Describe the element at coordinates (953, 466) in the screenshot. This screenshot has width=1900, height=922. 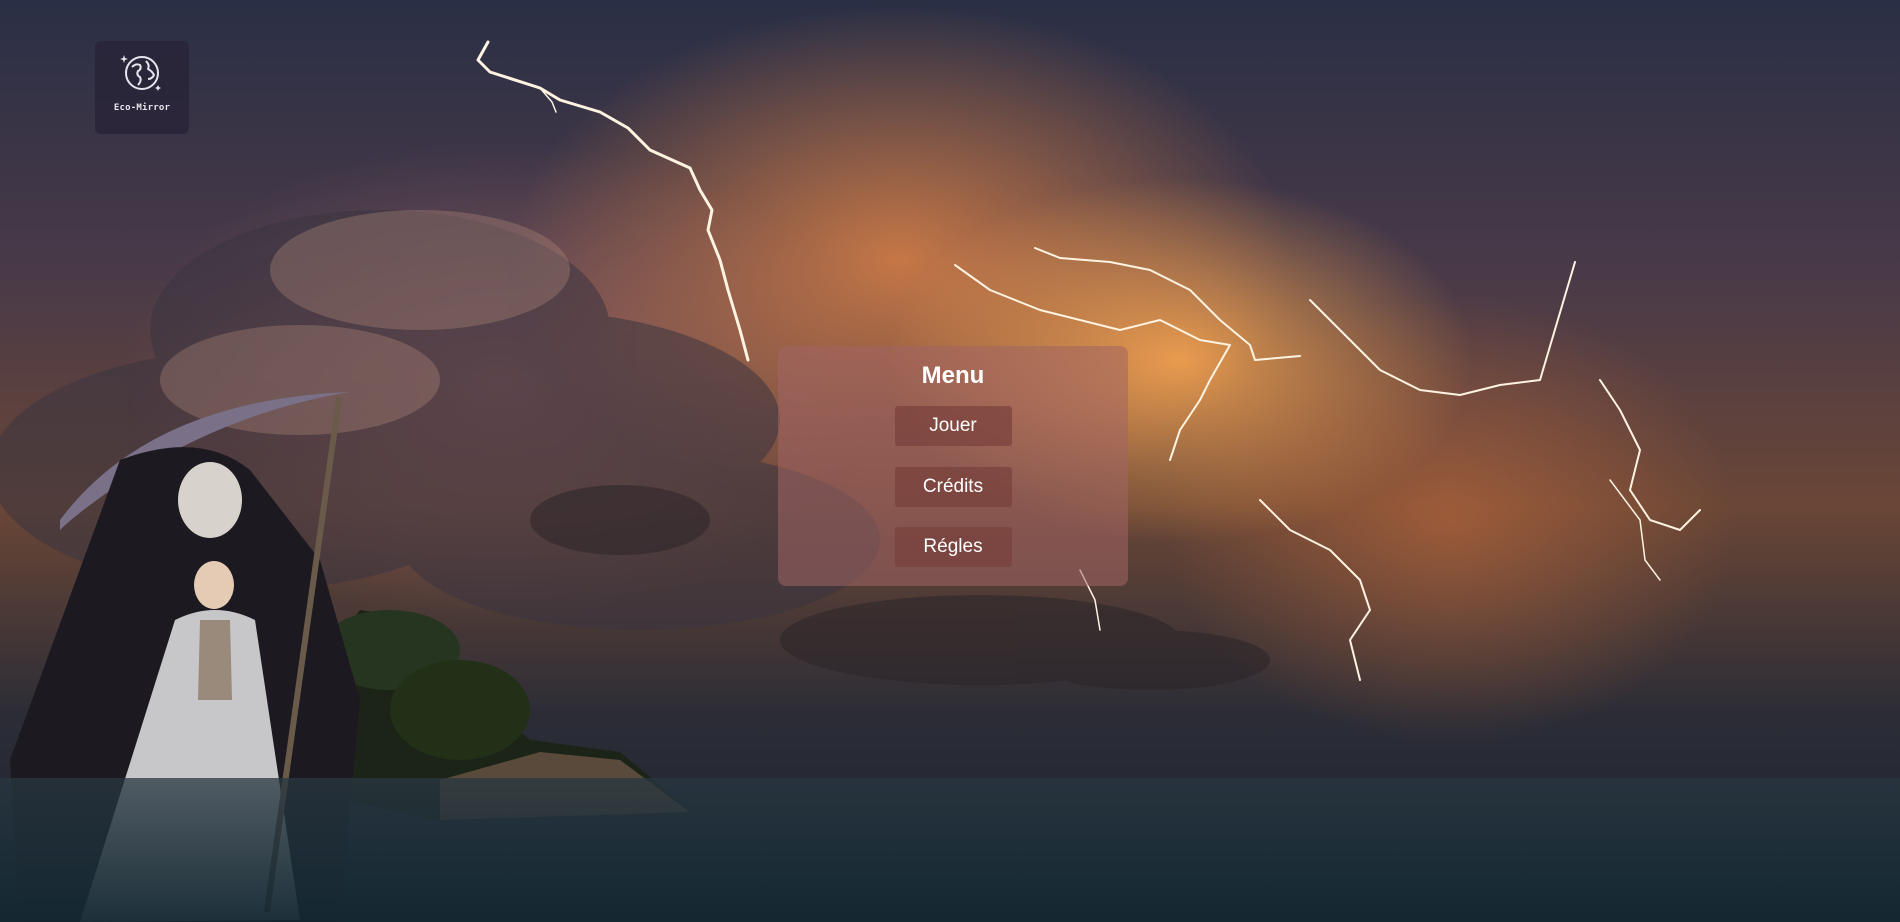
I see `main-menu-panel: Menu Jouer Crédits Régles` at that location.